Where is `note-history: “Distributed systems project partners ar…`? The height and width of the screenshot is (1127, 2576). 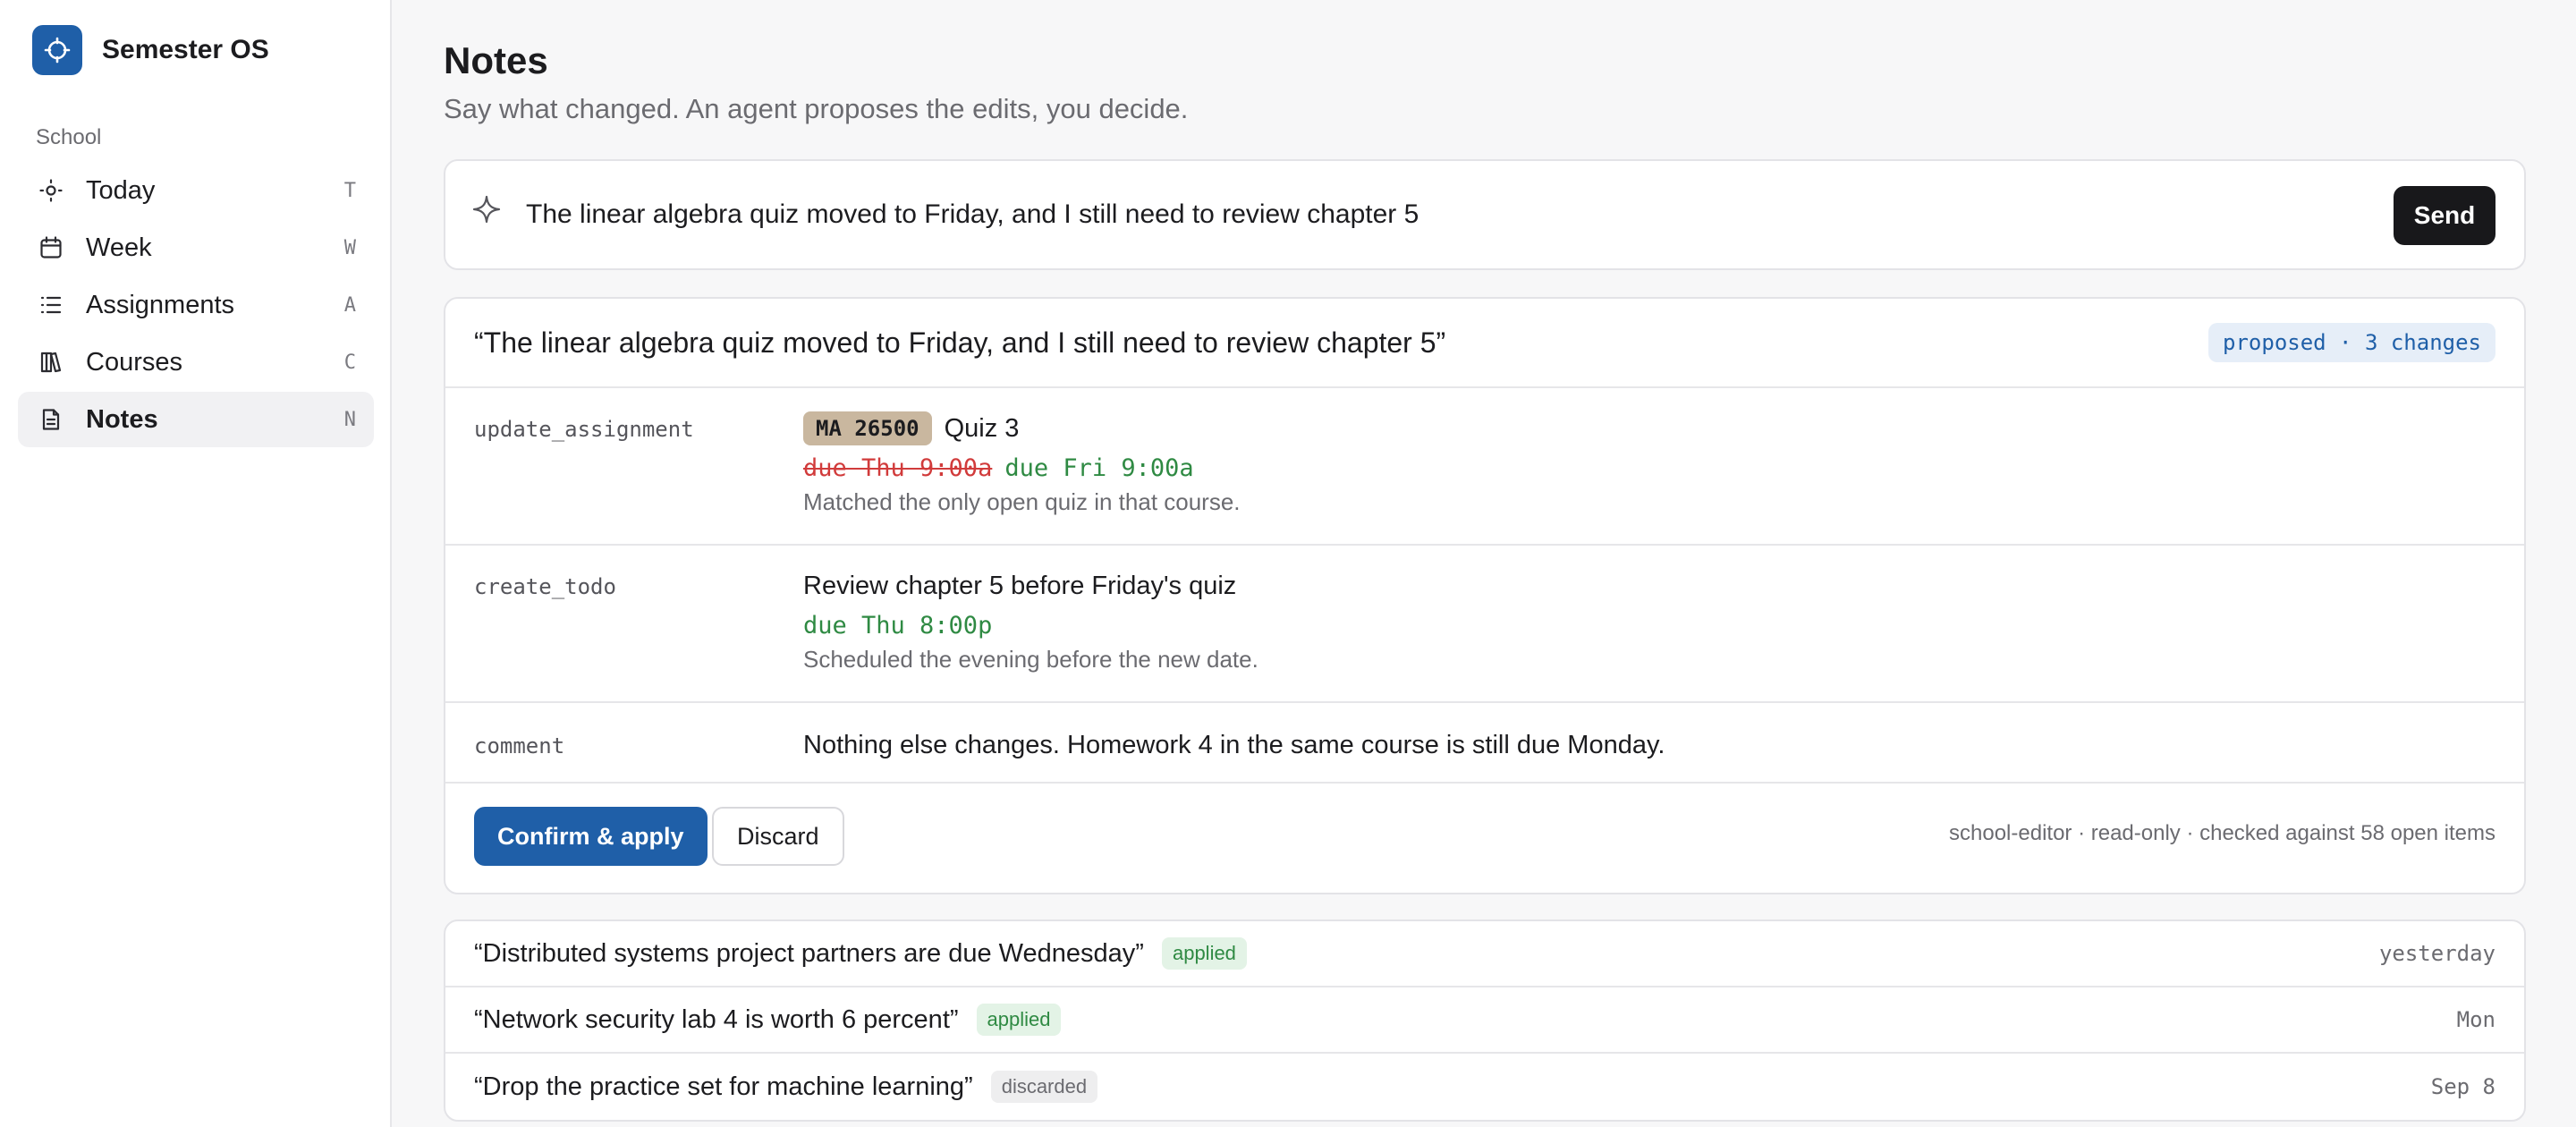 note-history: “Distributed systems project partners ar… is located at coordinates (1485, 1020).